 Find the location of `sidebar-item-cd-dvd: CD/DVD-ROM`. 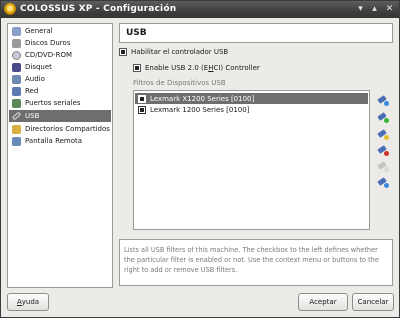

sidebar-item-cd-dvd: CD/DVD-ROM is located at coordinates (60, 55).